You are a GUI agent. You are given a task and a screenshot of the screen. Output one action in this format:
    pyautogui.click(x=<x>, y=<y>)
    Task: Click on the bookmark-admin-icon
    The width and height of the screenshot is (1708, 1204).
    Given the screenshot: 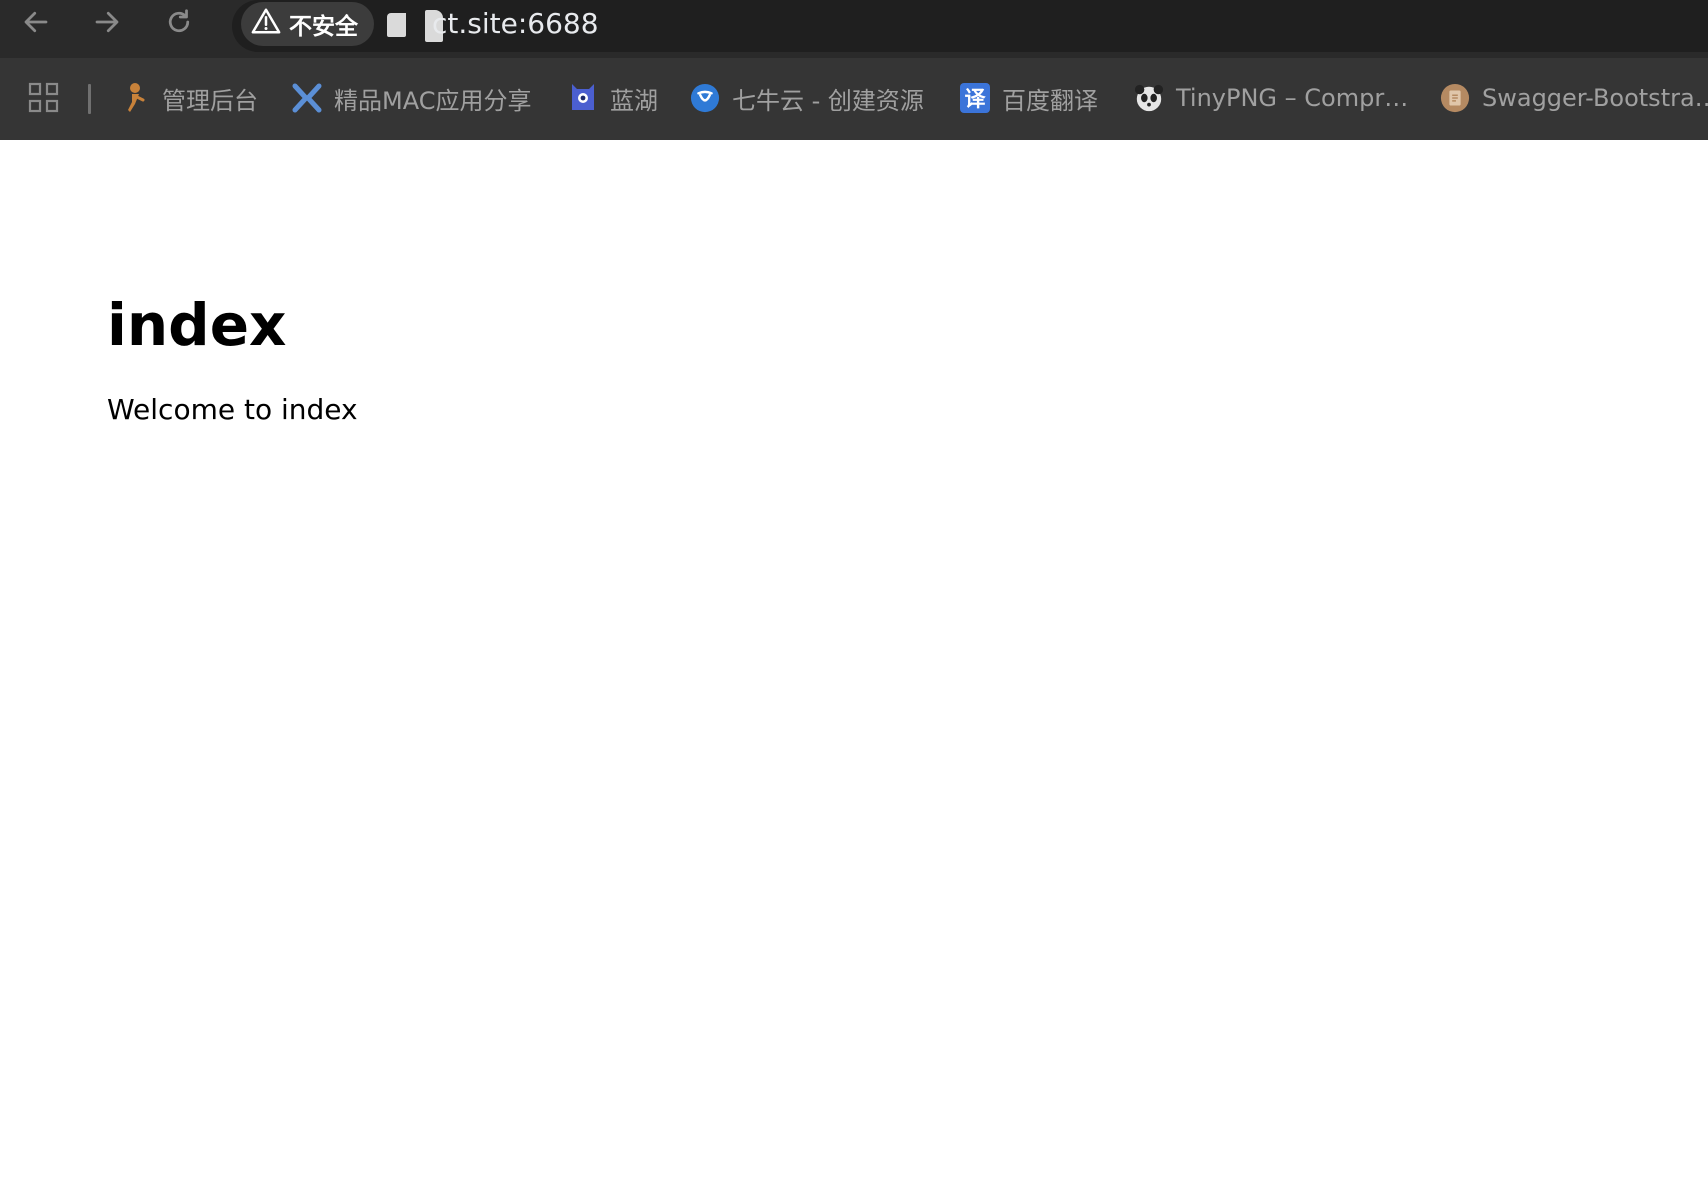 What is the action you would take?
    pyautogui.click(x=135, y=98)
    